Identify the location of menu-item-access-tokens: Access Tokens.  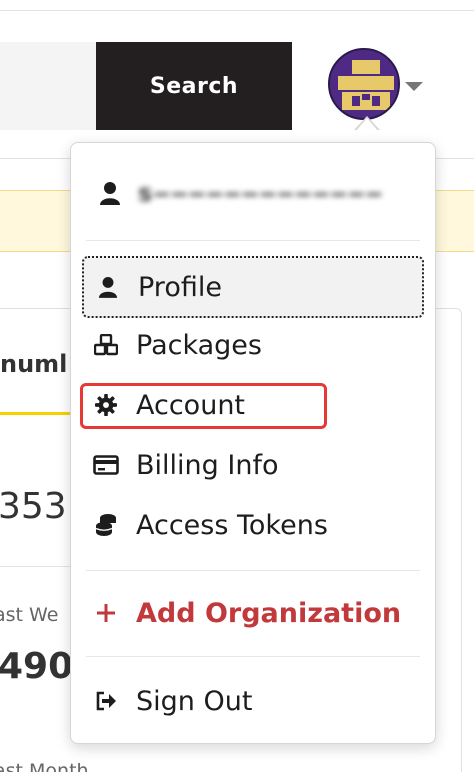
(253, 525).